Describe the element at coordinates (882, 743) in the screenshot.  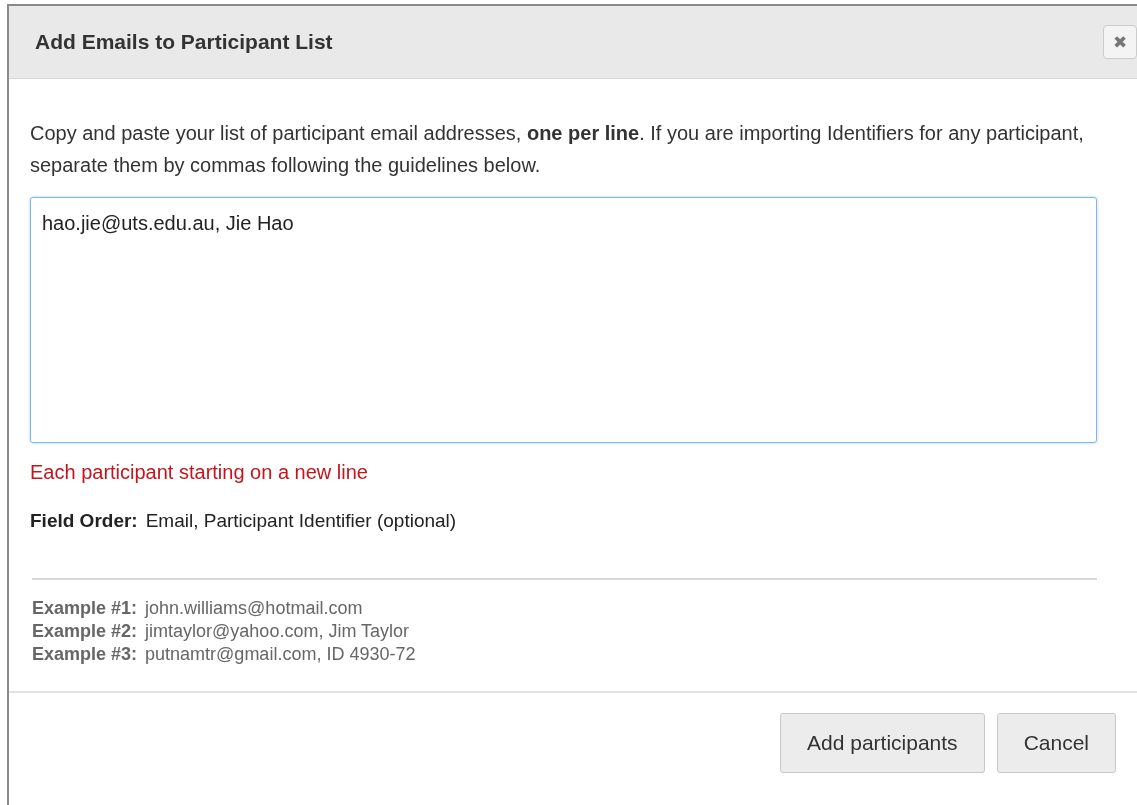
I see `add-participants-button: Add participants` at that location.